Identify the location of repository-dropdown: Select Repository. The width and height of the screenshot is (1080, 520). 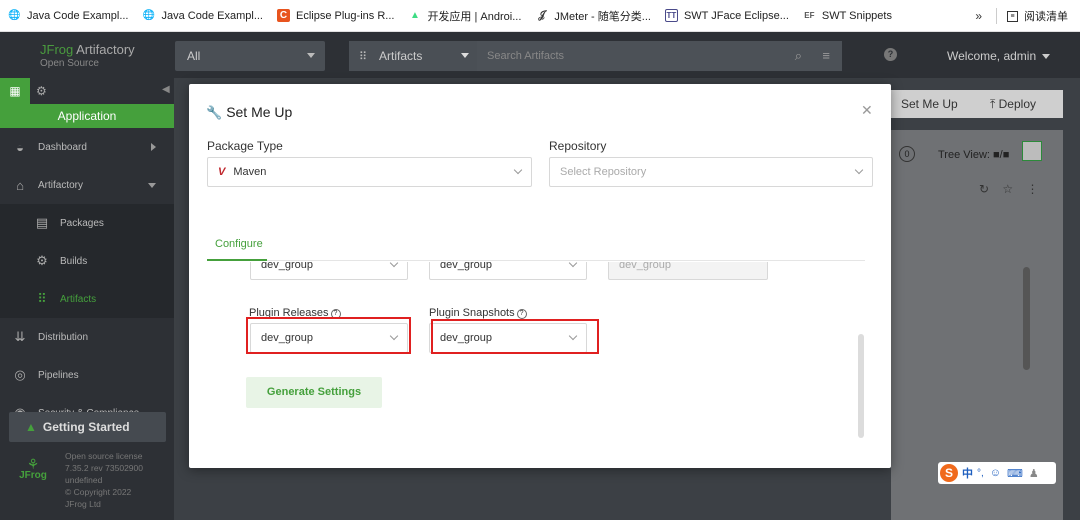
(711, 172).